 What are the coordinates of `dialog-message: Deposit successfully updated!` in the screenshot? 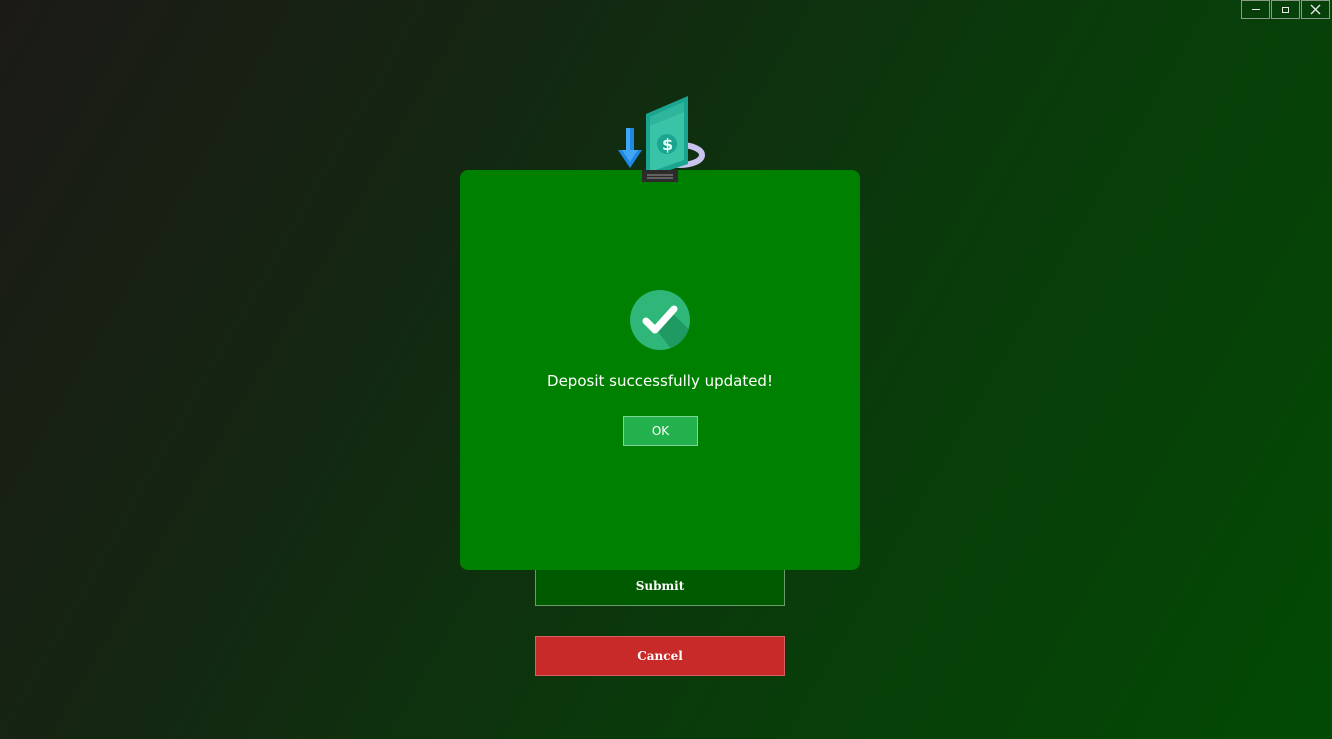 It's located at (660, 381).